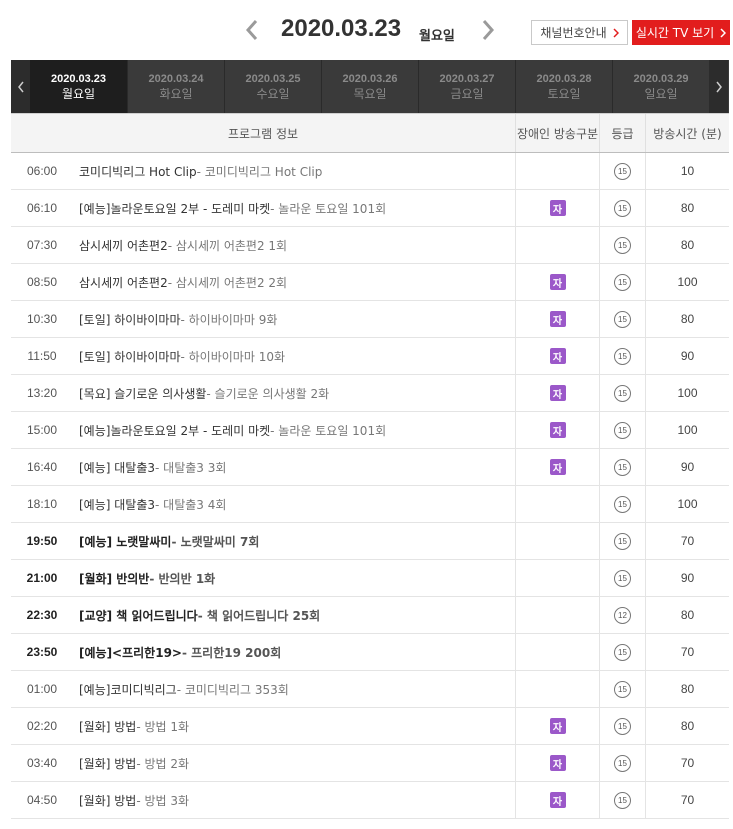 Image resolution: width=733 pixels, height=829 pixels. Describe the element at coordinates (294, 726) in the screenshot. I see `row-program: [월화] 방법 - 방법 1화` at that location.